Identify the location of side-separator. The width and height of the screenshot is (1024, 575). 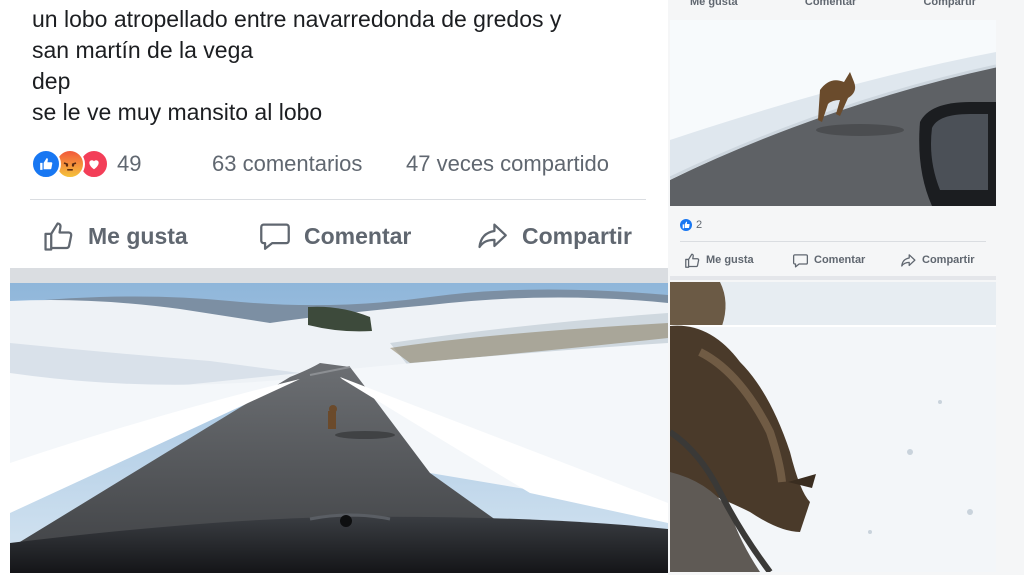
(833, 278).